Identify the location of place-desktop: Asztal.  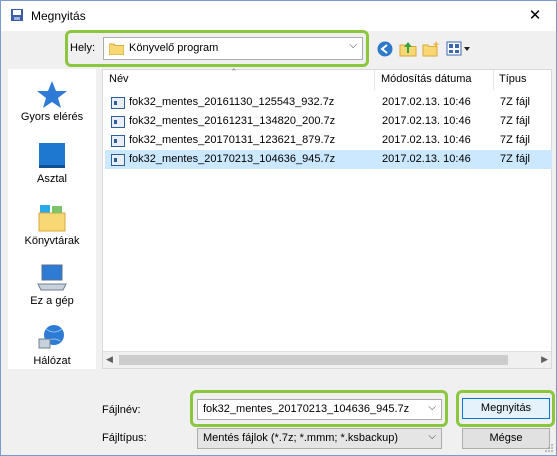
(52, 167).